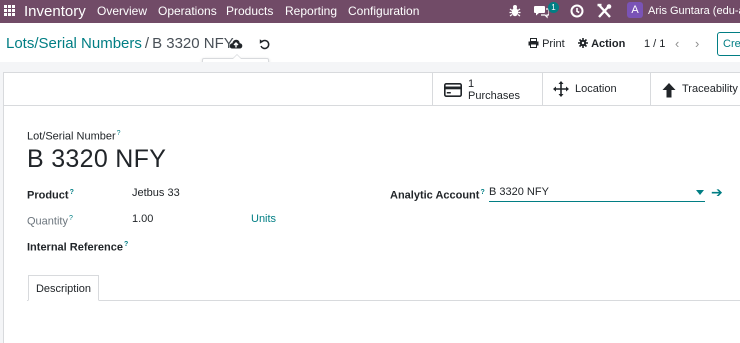  I want to click on product-label: Product?, so click(50, 195).